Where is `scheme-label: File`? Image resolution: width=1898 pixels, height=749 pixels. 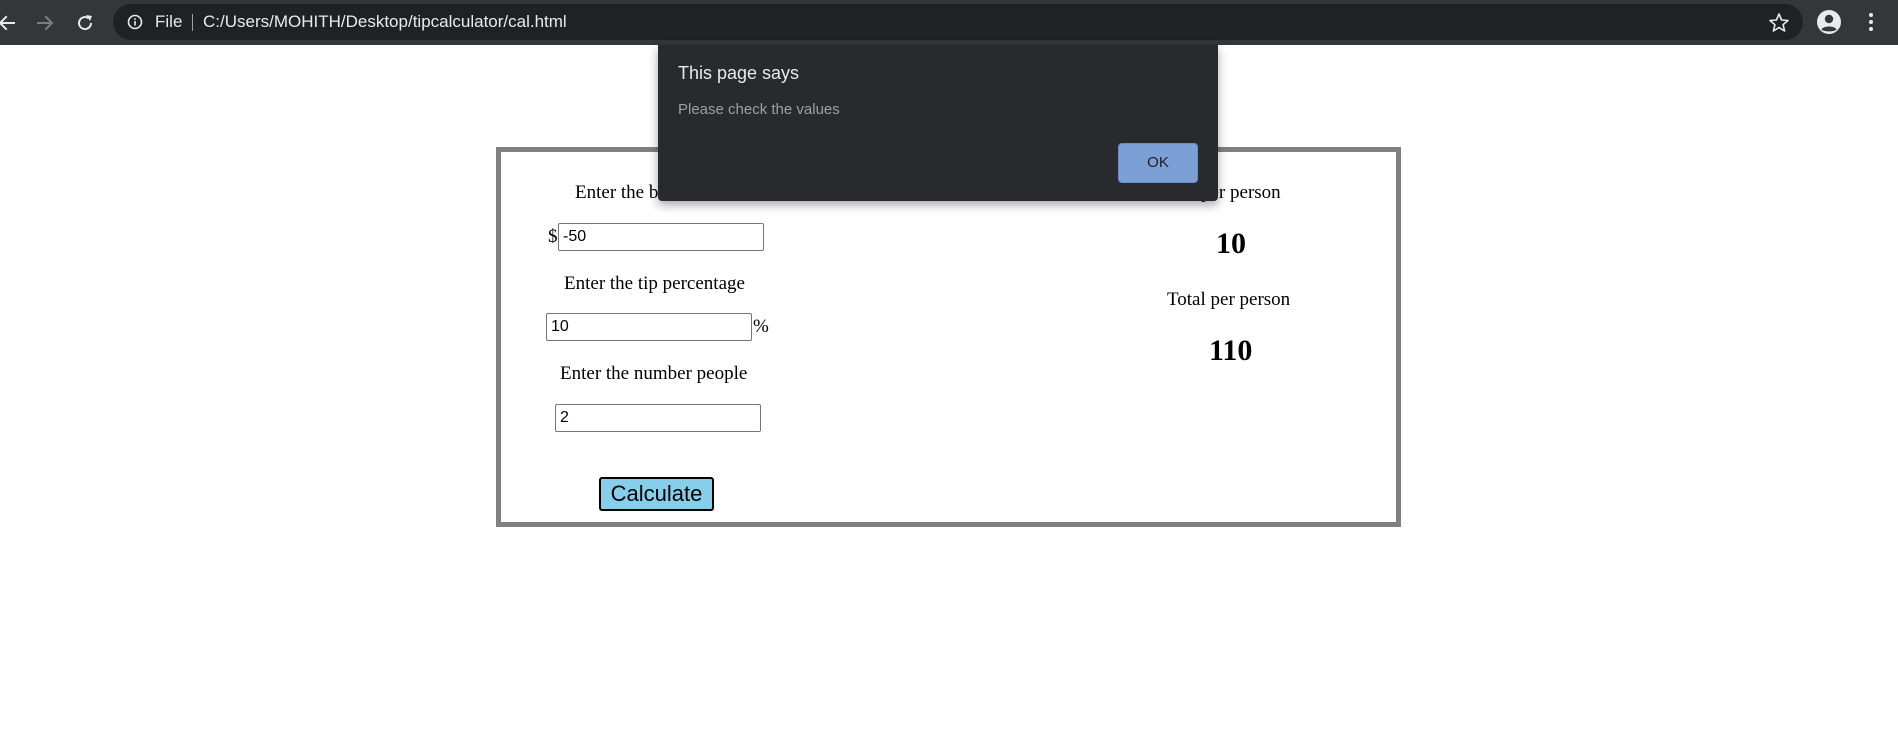 scheme-label: File is located at coordinates (169, 21).